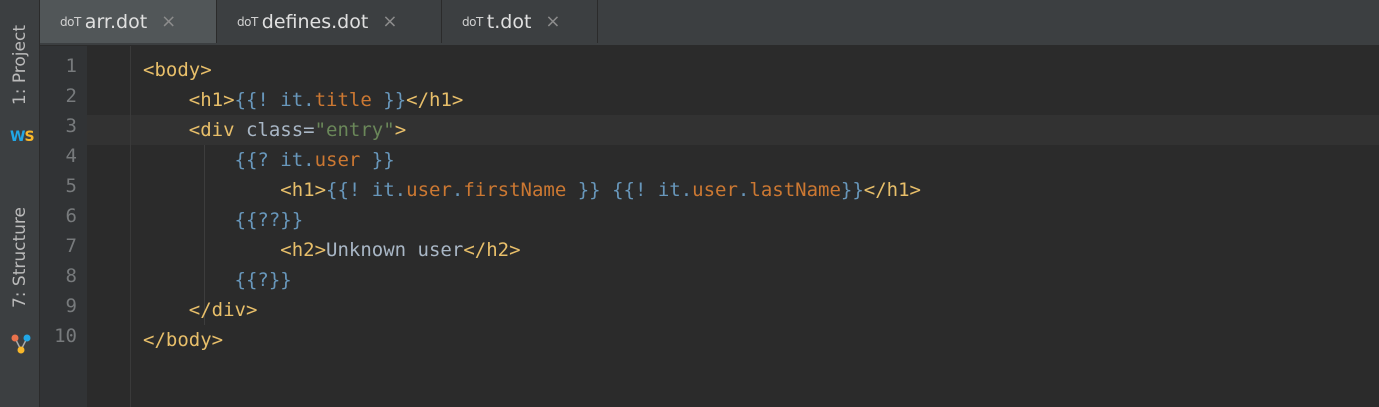 The width and height of the screenshot is (1379, 407). I want to click on property-token: lastName, so click(795, 190).